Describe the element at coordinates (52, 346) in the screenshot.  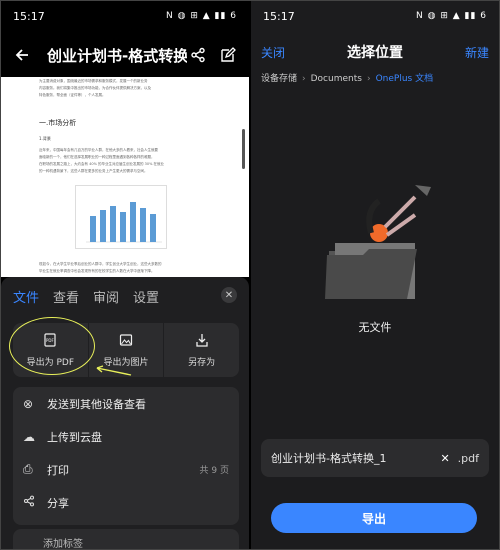
I see `annotation-circle` at that location.